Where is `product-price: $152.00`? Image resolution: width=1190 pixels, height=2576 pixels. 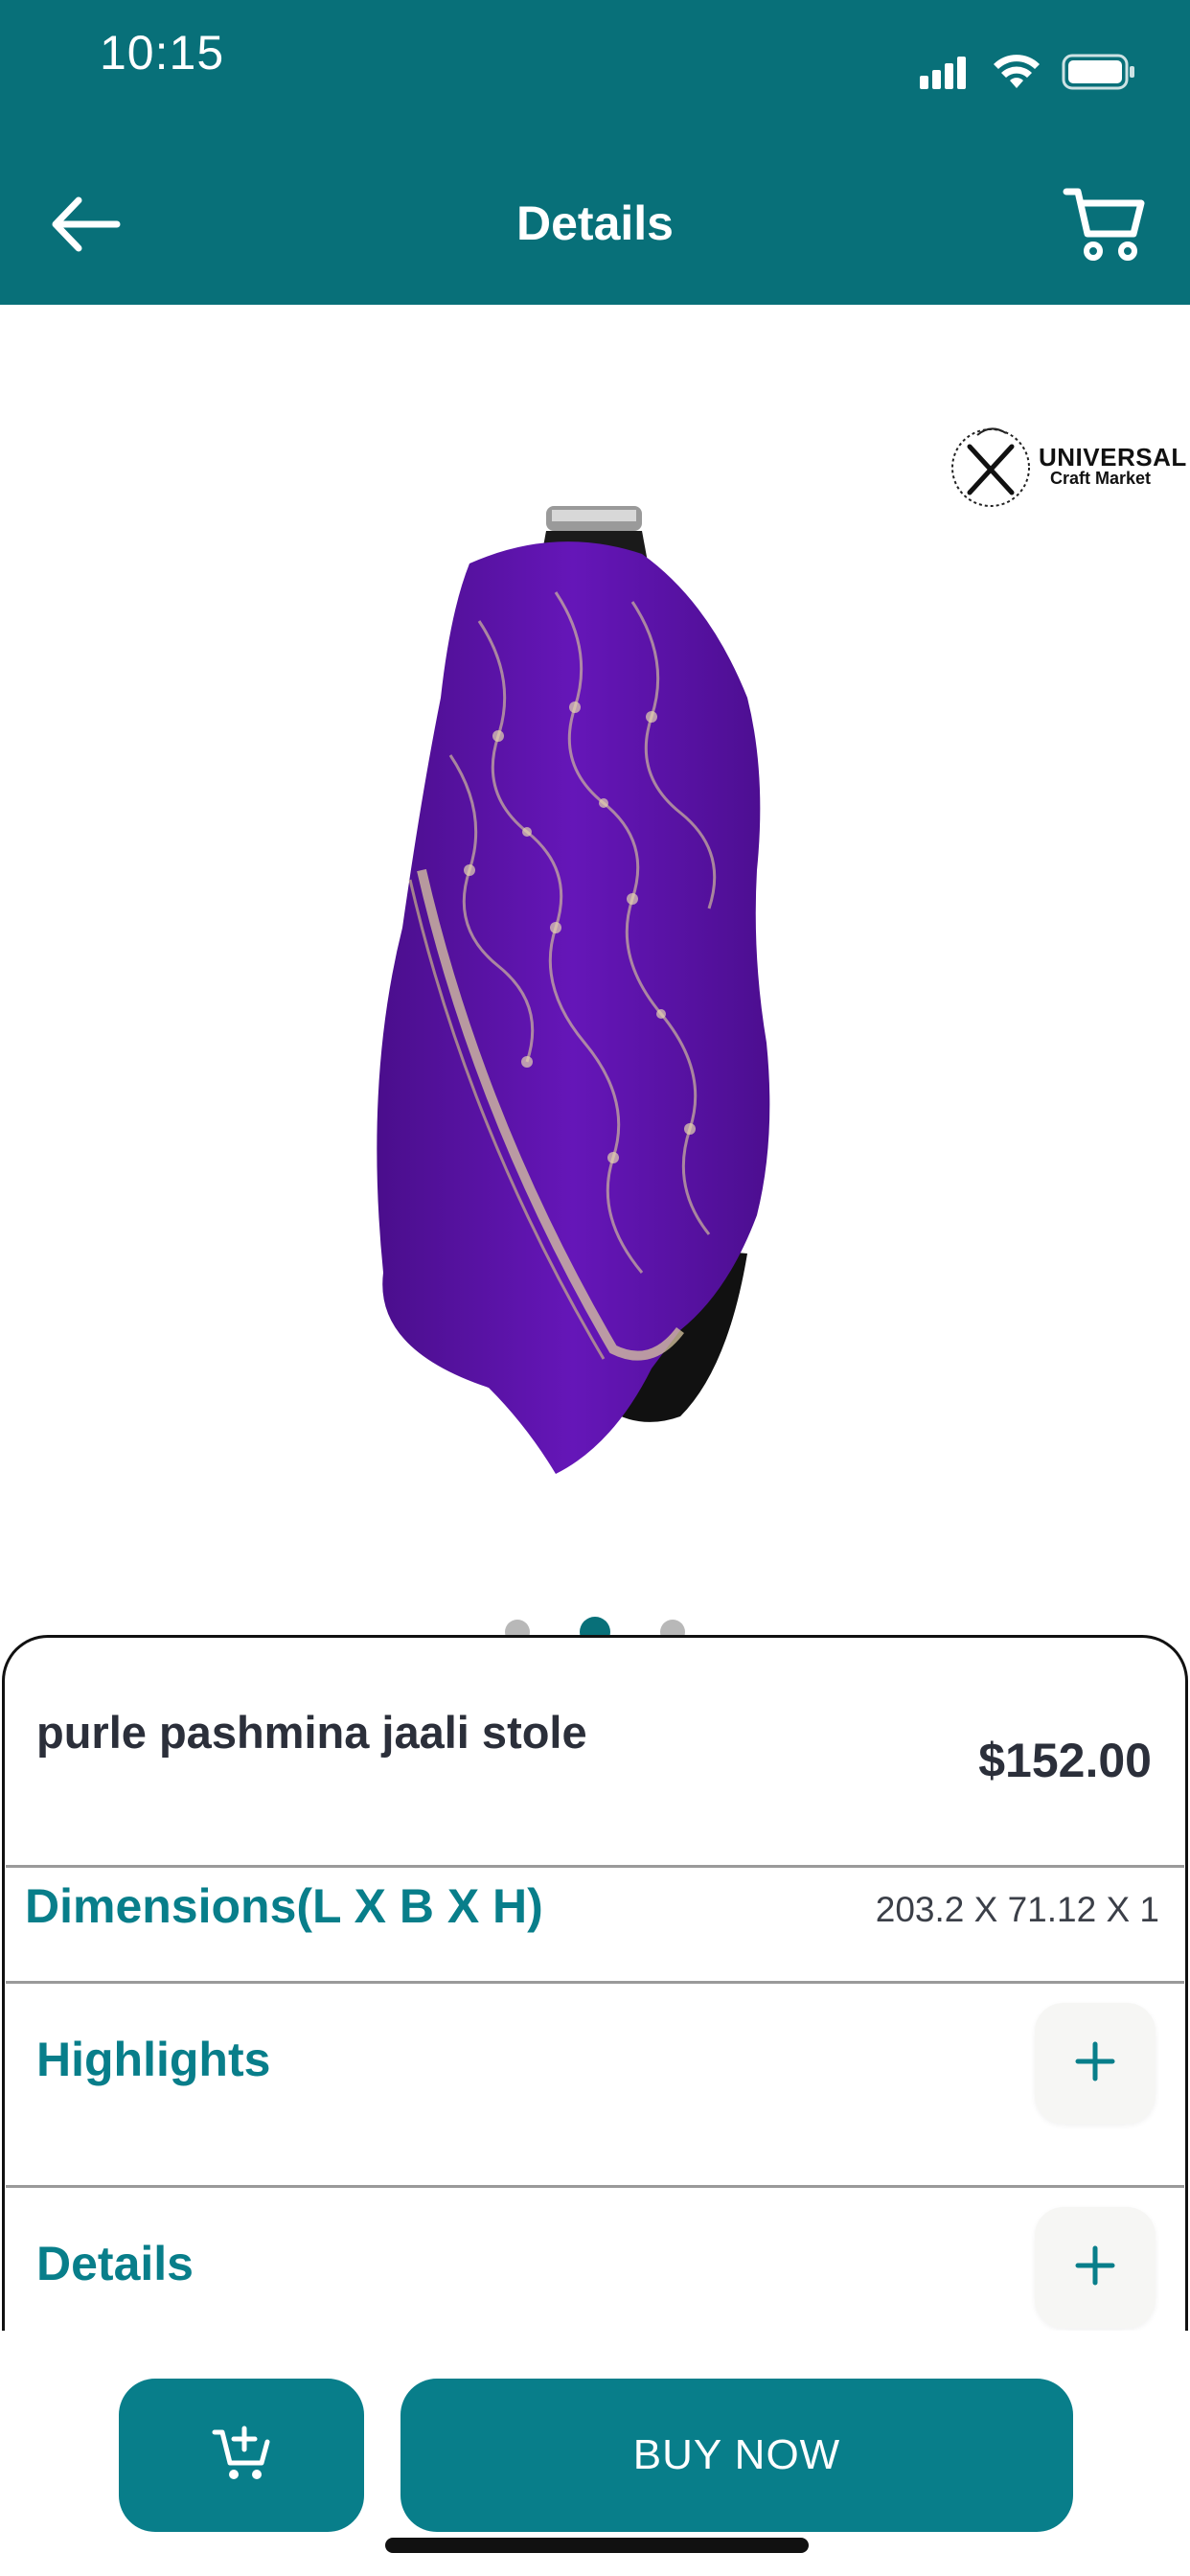 product-price: $152.00 is located at coordinates (1065, 1760).